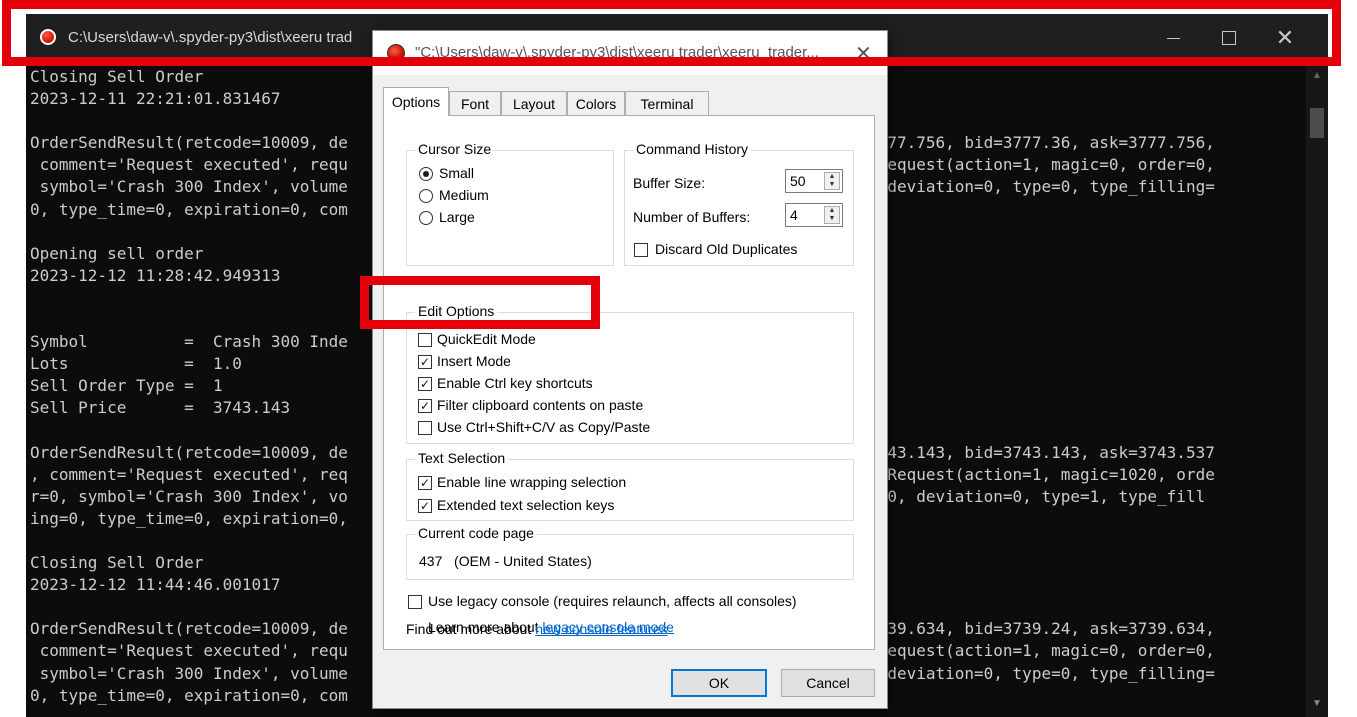  Describe the element at coordinates (476, 533) in the screenshot. I see `code-page-label: Current code page` at that location.